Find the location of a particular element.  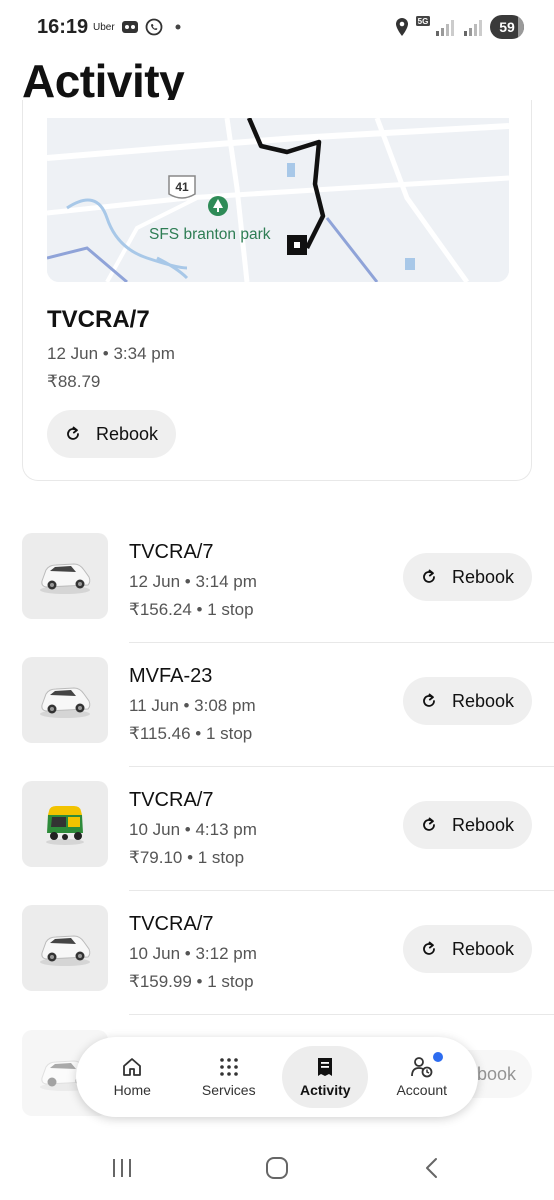

system-navigation-bar is located at coordinates (277, 1170).